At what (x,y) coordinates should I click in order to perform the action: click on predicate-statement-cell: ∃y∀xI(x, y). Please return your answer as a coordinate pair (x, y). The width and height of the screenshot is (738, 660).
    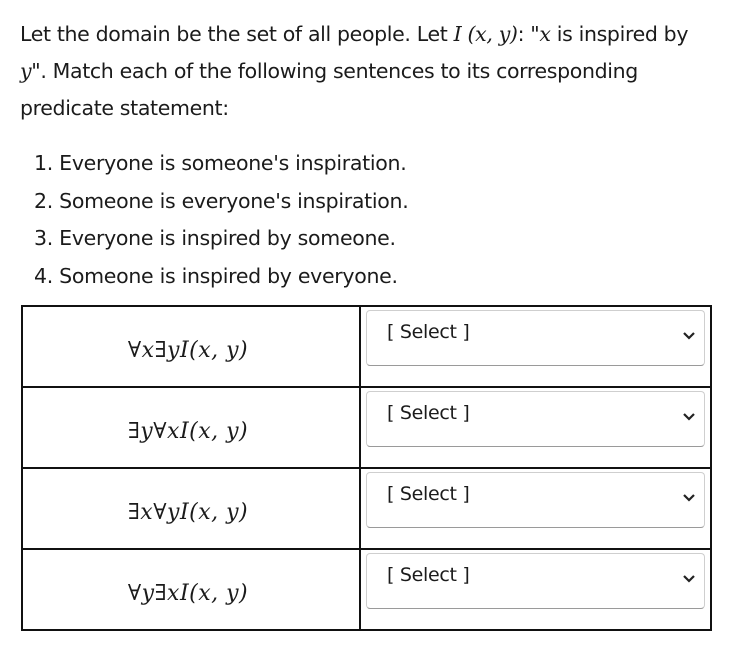
    Looking at the image, I should click on (191, 427).